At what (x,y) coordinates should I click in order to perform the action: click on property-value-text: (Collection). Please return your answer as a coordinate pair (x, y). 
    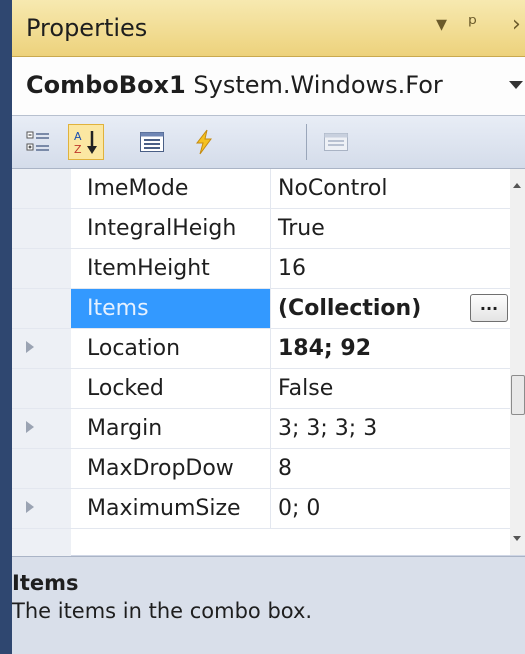
    Looking at the image, I should click on (350, 308).